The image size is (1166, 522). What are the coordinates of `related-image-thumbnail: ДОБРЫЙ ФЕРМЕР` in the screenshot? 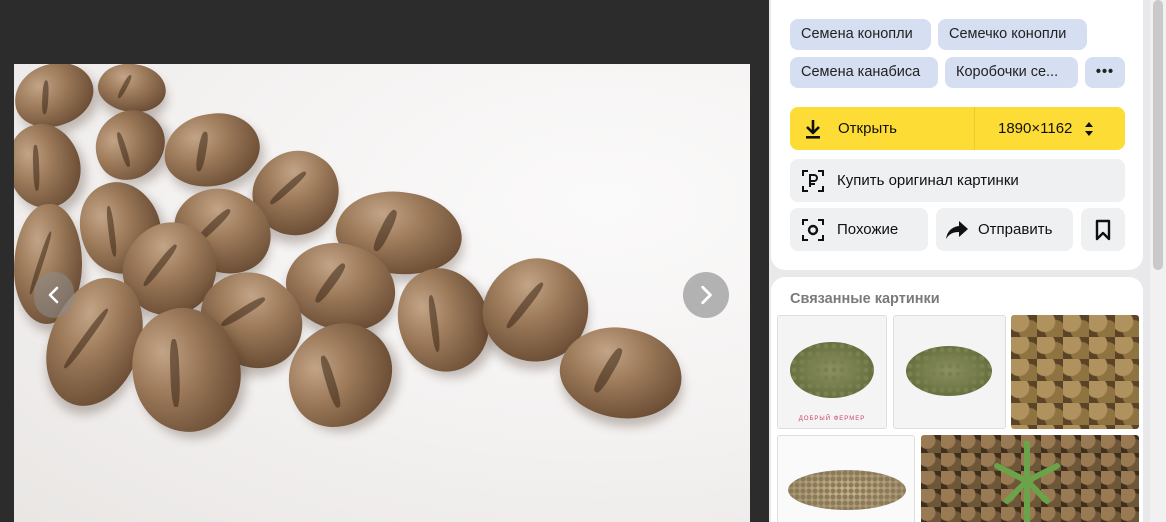 It's located at (832, 372).